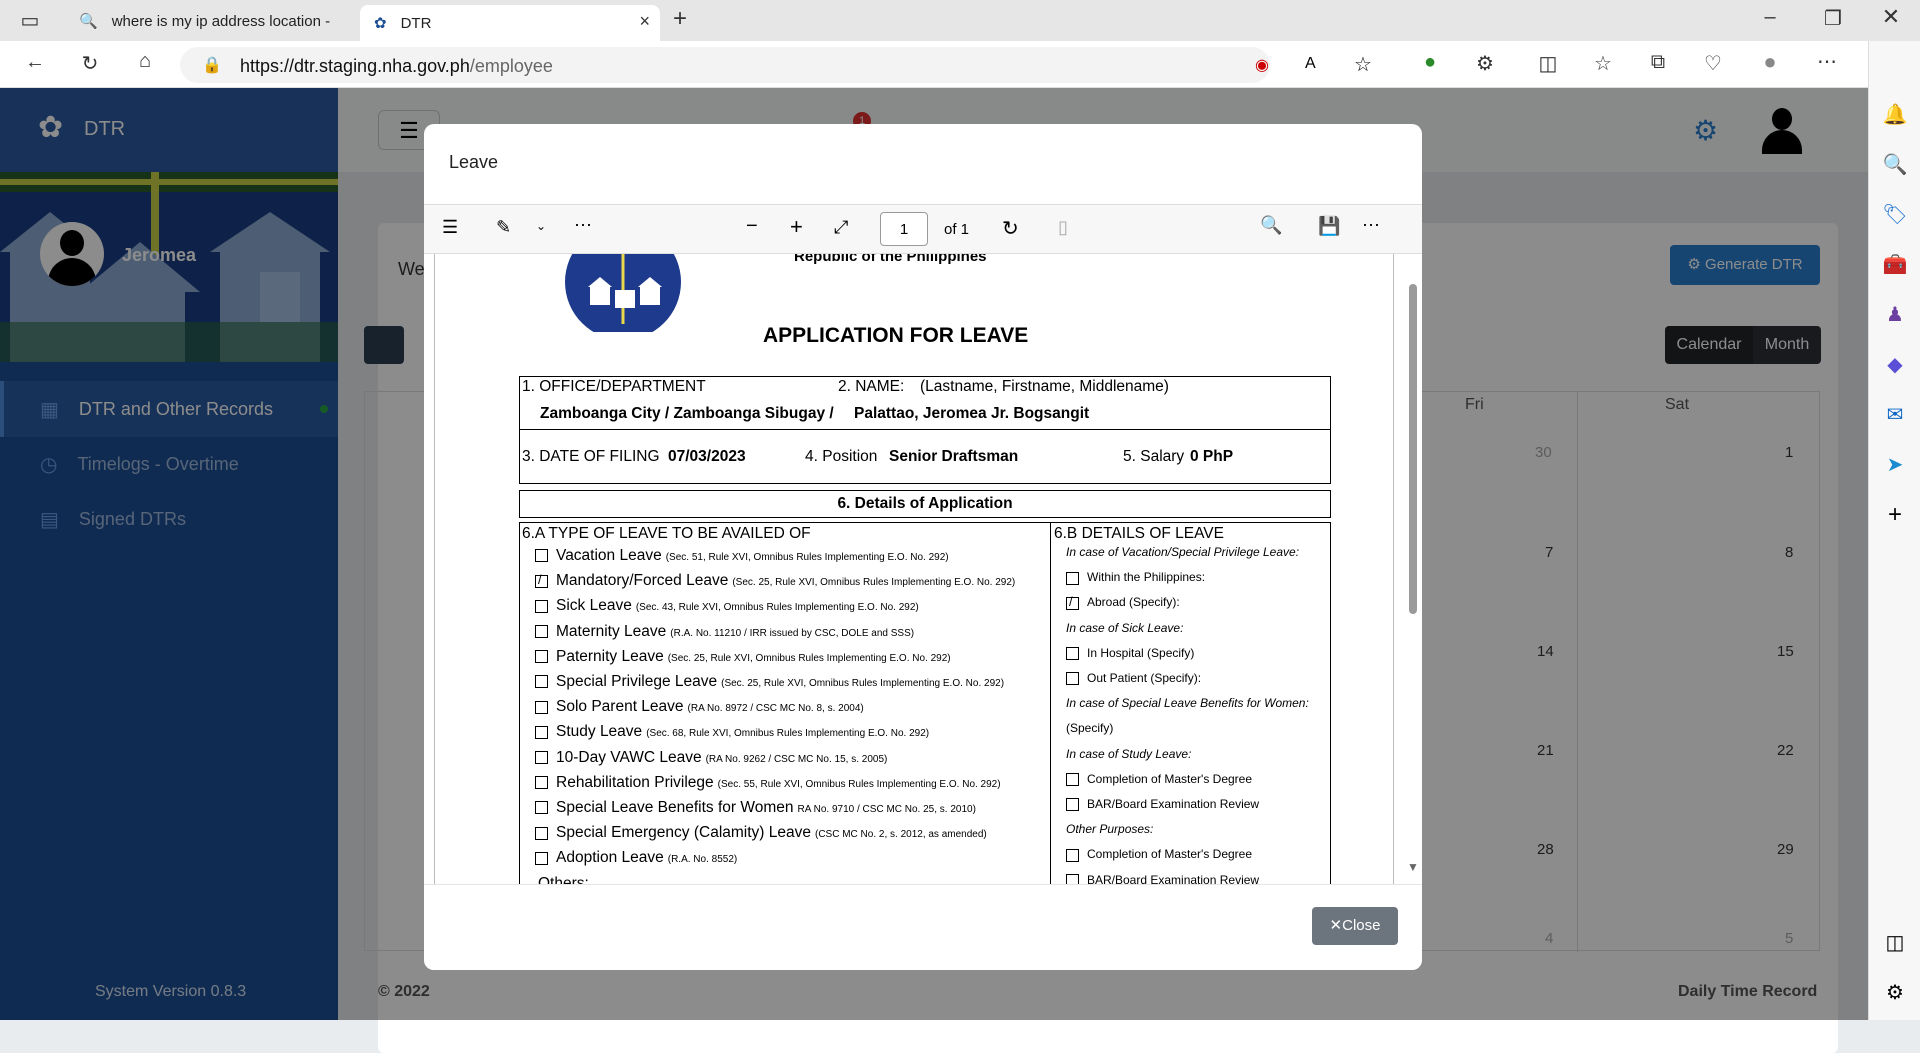 The height and width of the screenshot is (1053, 1920). I want to click on extension-globe-icon: ●, so click(1430, 62).